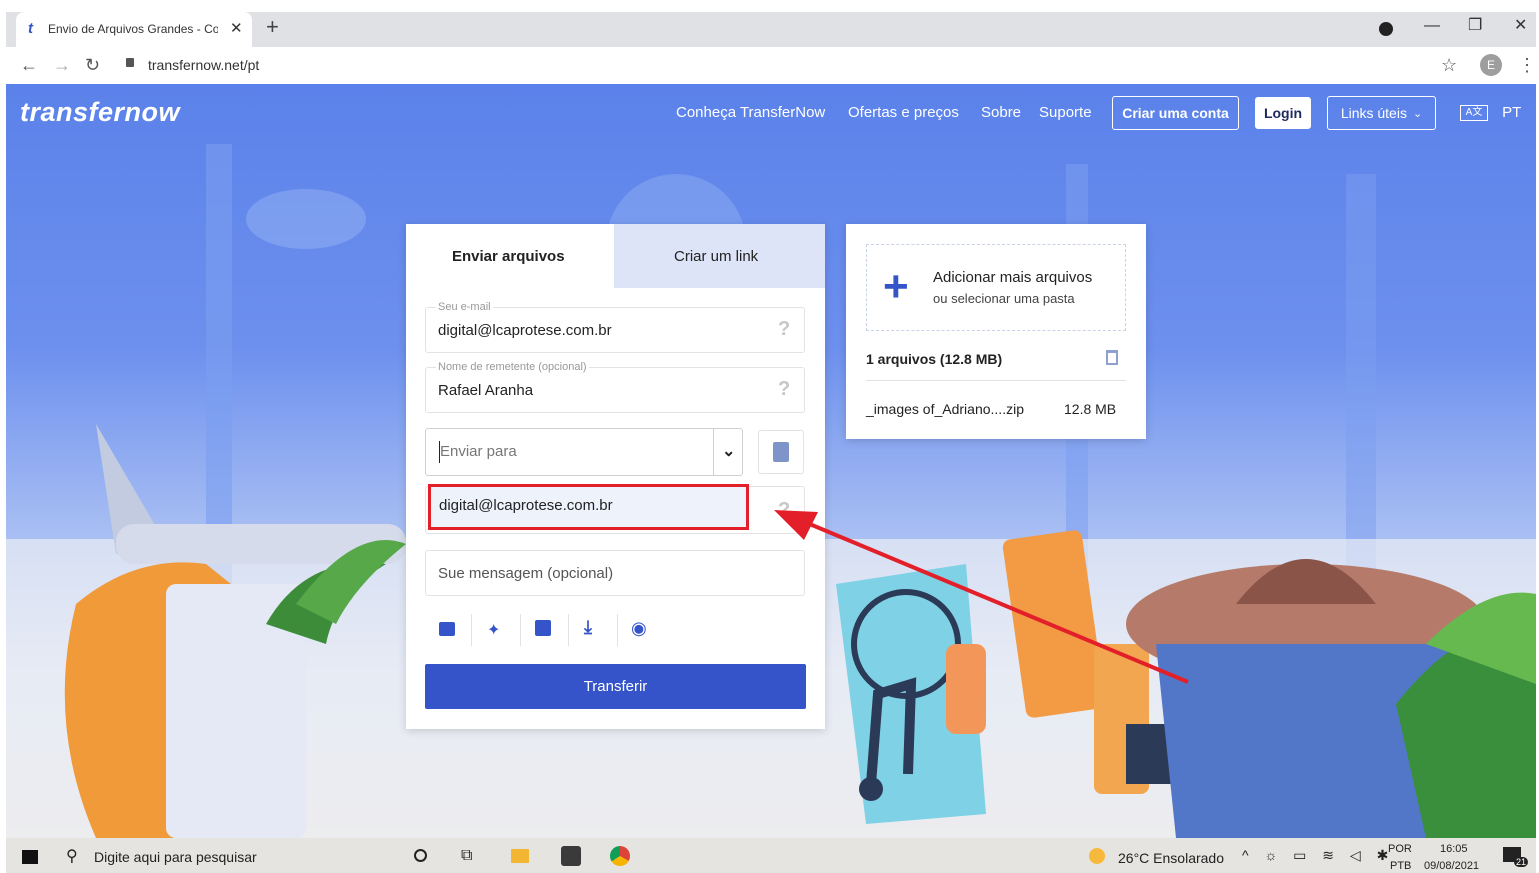  I want to click on notification-count: 21, so click(1521, 862).